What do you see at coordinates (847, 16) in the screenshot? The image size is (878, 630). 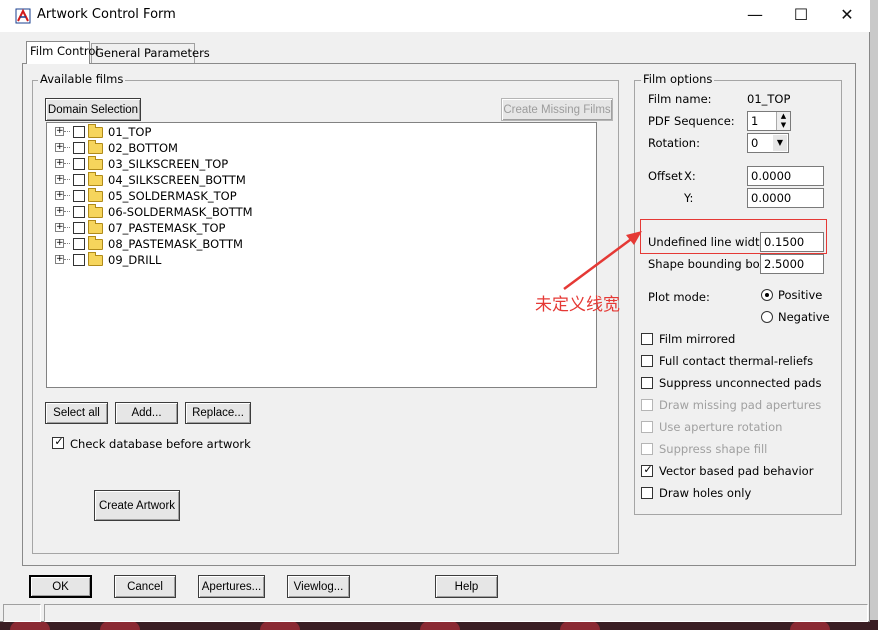 I see `close-button: ✕` at bounding box center [847, 16].